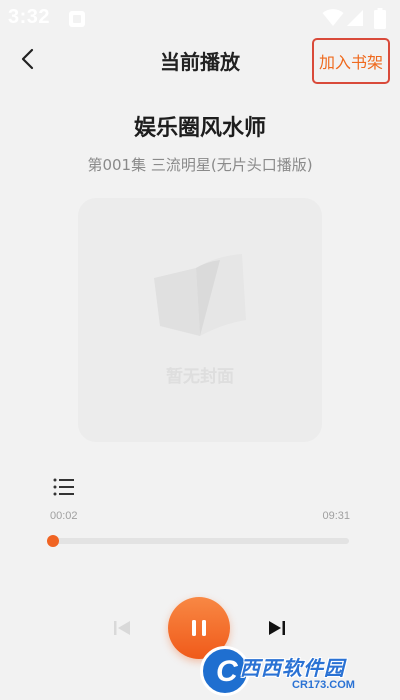  What do you see at coordinates (355, 18) in the screenshot?
I see `signal-icon` at bounding box center [355, 18].